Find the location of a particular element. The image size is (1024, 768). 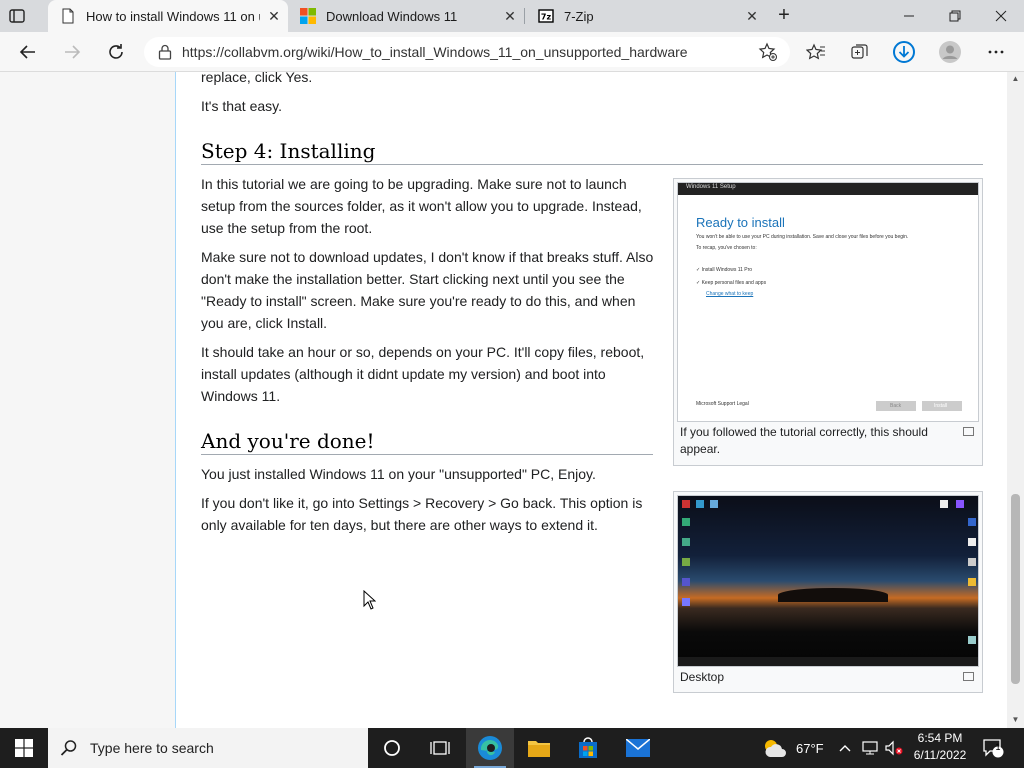

search-icon is located at coordinates (68, 748).